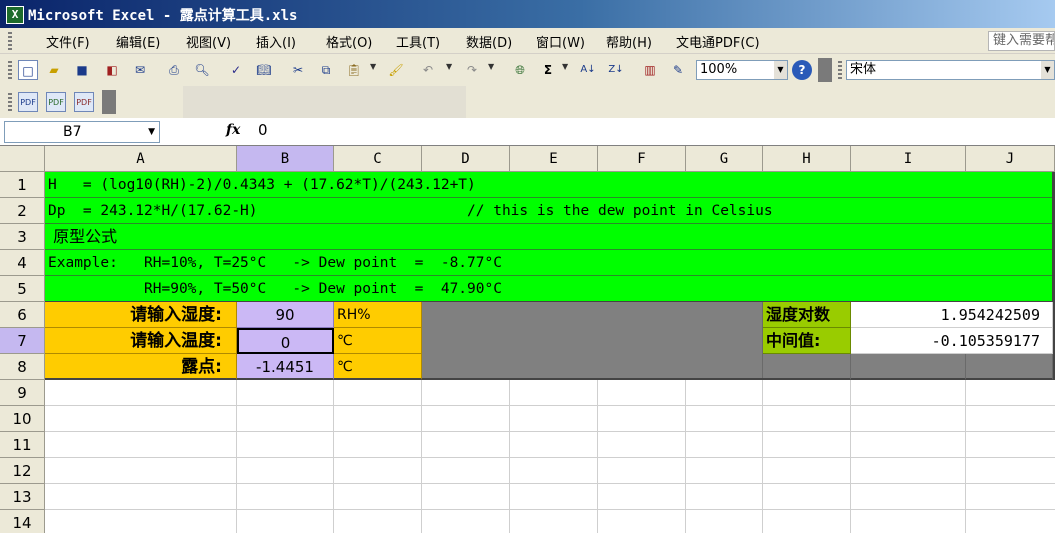 The height and width of the screenshot is (533, 1055). What do you see at coordinates (588, 70) in the screenshot?
I see `sort-ascending-icon: A↓` at bounding box center [588, 70].